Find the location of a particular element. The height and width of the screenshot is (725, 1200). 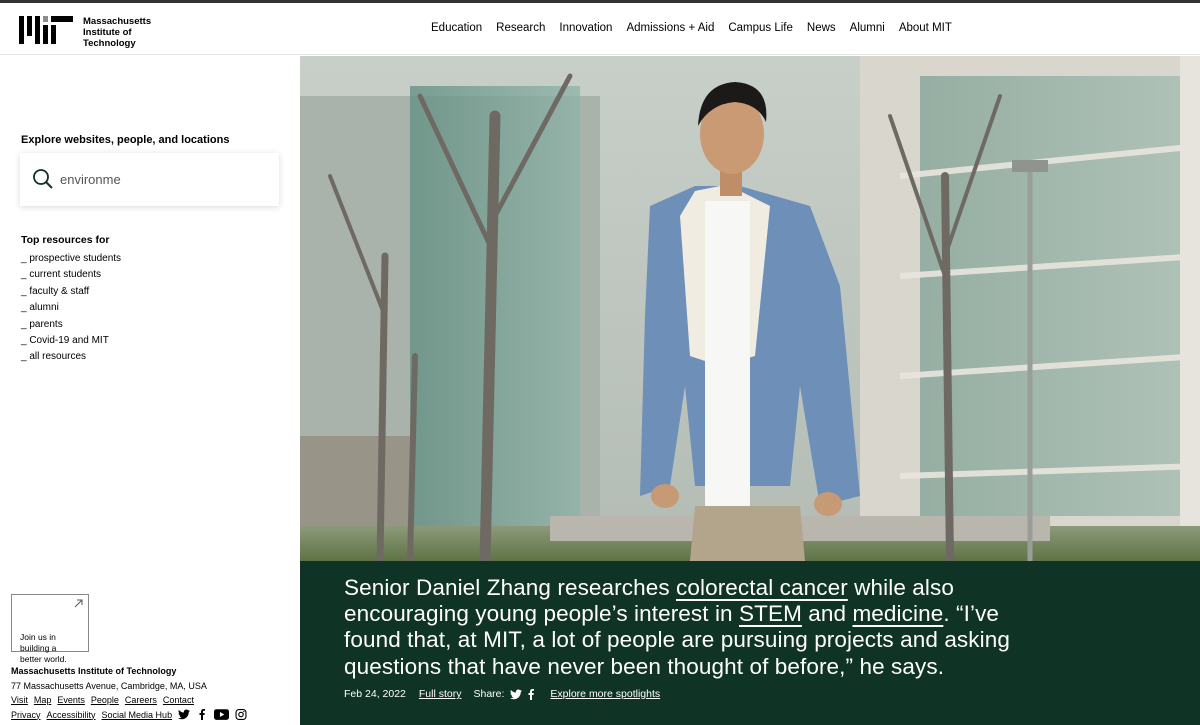

explore-more-spotlights-link: Explore more spotlights is located at coordinates (605, 694).